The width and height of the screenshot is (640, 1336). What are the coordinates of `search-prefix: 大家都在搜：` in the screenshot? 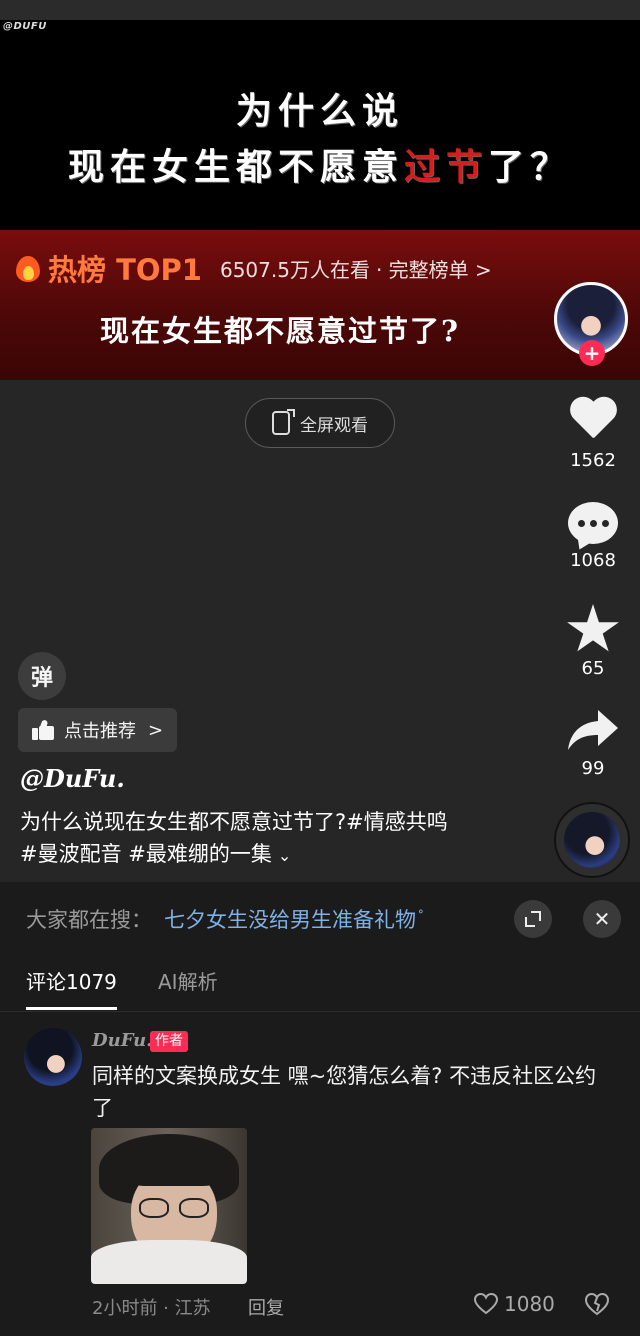 It's located at (89, 920).